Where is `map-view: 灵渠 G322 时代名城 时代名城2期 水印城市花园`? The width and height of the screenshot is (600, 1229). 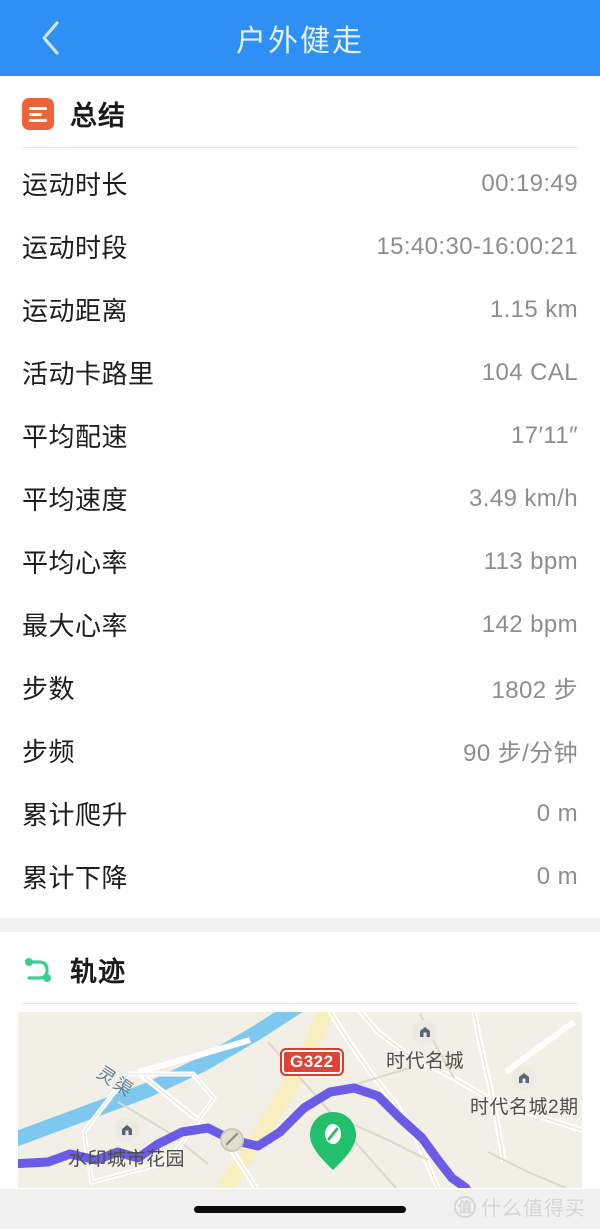 map-view: 灵渠 G322 时代名城 时代名城2期 水印城市花园 is located at coordinates (300, 1100).